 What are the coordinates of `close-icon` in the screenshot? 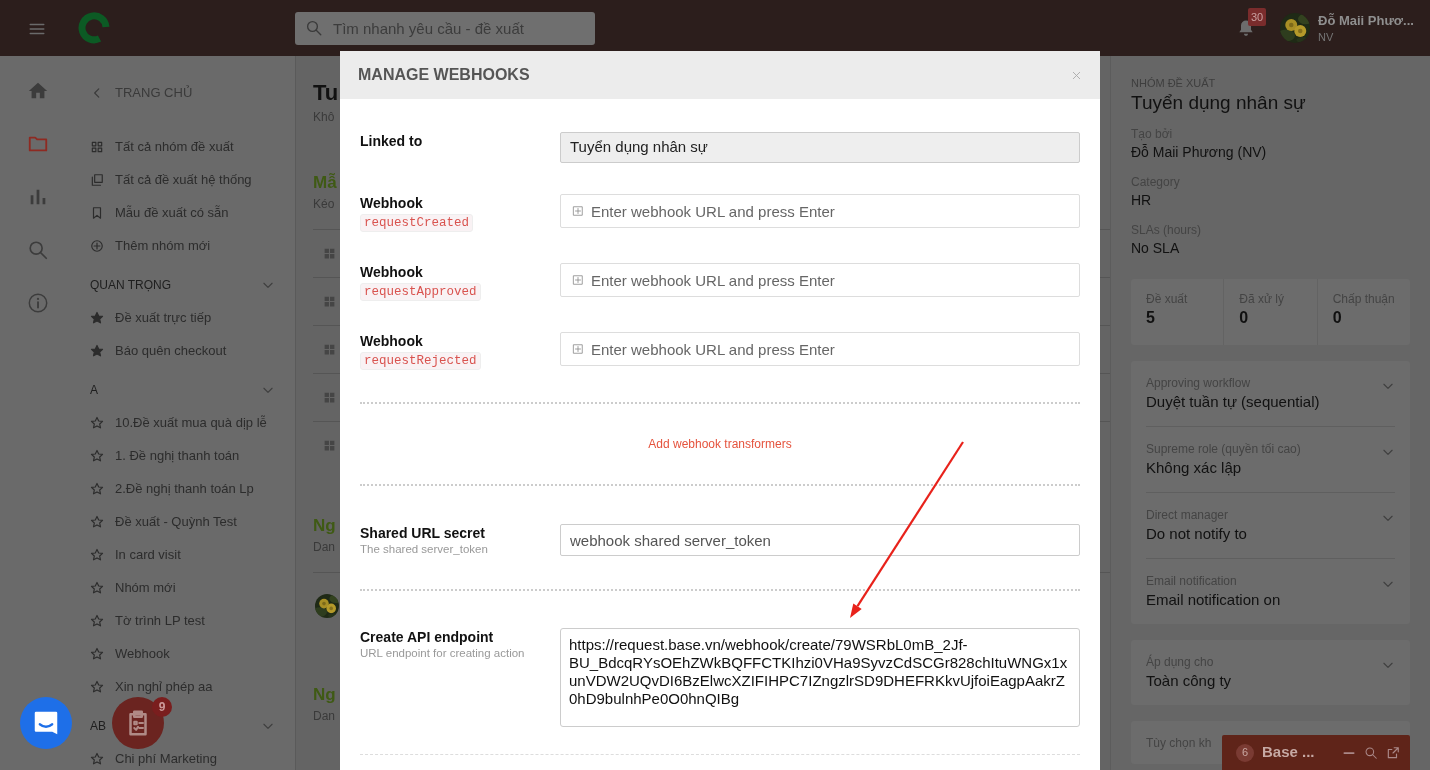 It's located at (1076, 75).